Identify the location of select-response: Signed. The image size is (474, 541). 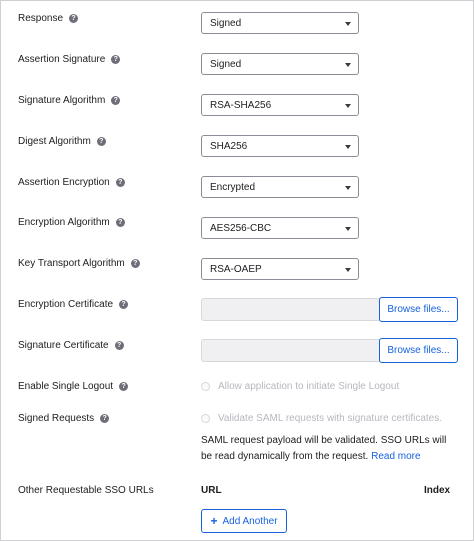
(280, 23).